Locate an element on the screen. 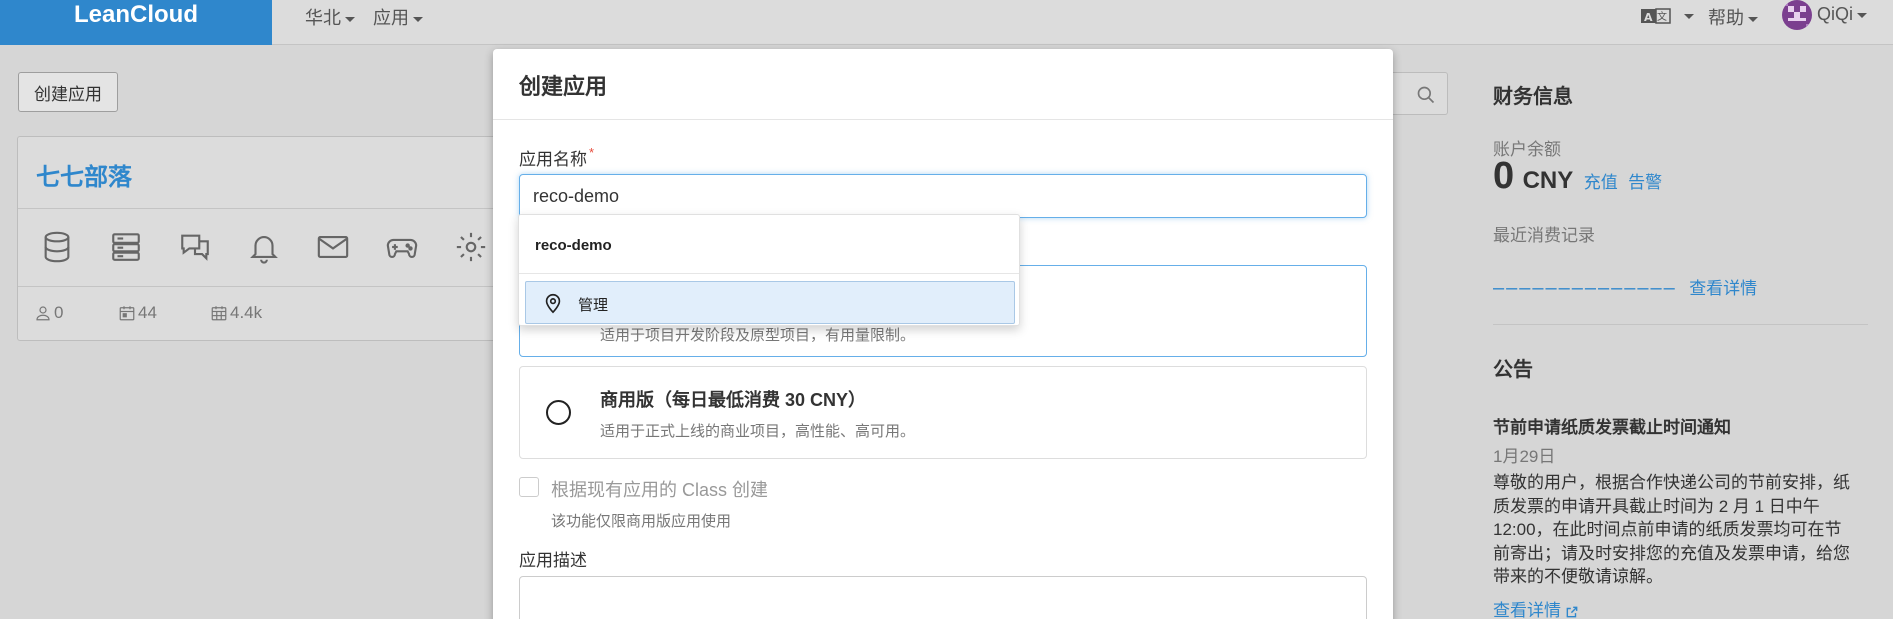 The width and height of the screenshot is (1893, 619). calendar-icon is located at coordinates (127, 313).